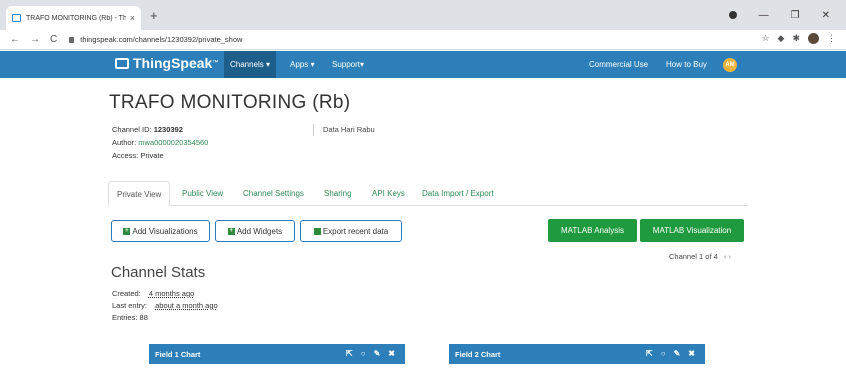 The width and height of the screenshot is (846, 370). What do you see at coordinates (53, 39) in the screenshot?
I see `reload-button: C` at bounding box center [53, 39].